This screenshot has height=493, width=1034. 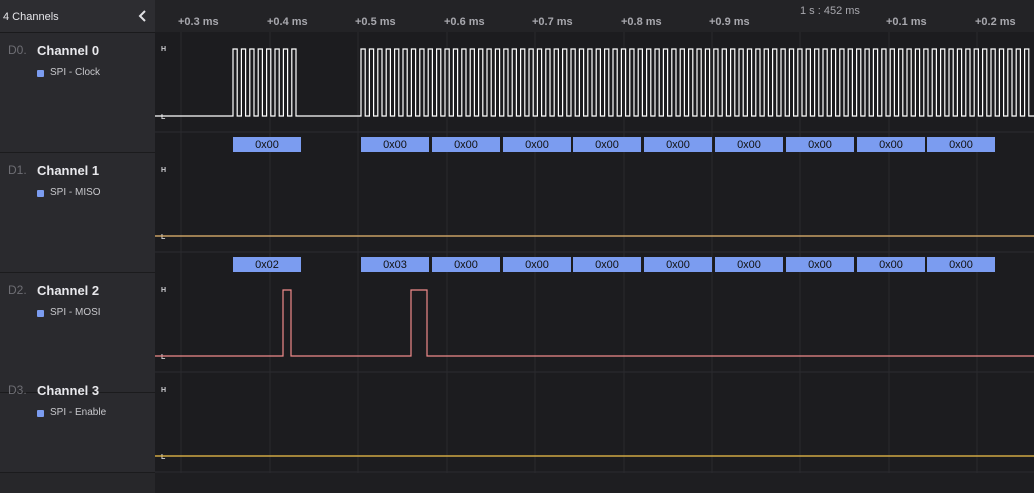 I want to click on channel-name: Channel 0, so click(x=68, y=50).